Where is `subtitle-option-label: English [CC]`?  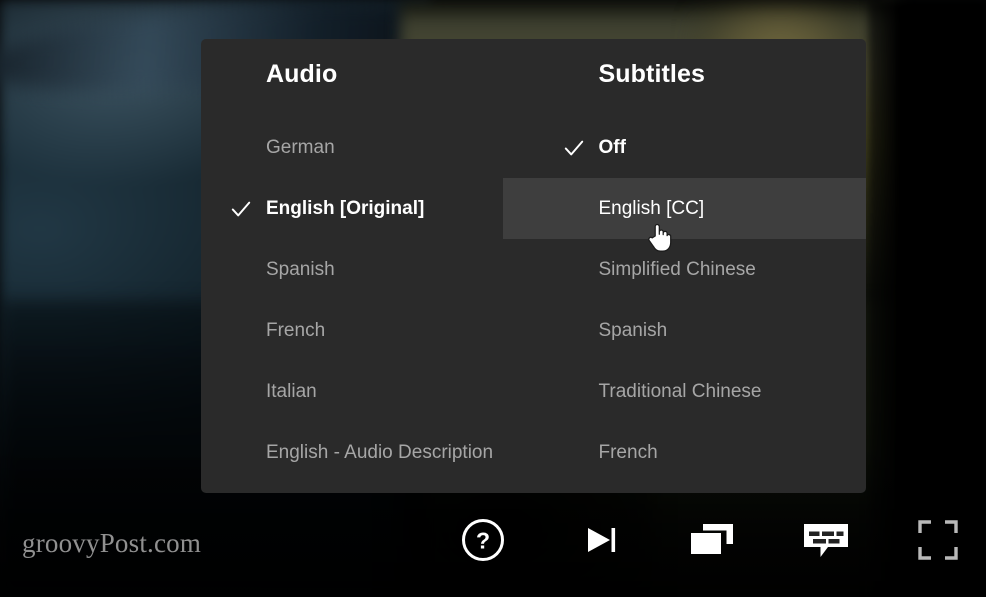
subtitle-option-label: English [CC] is located at coordinates (651, 208).